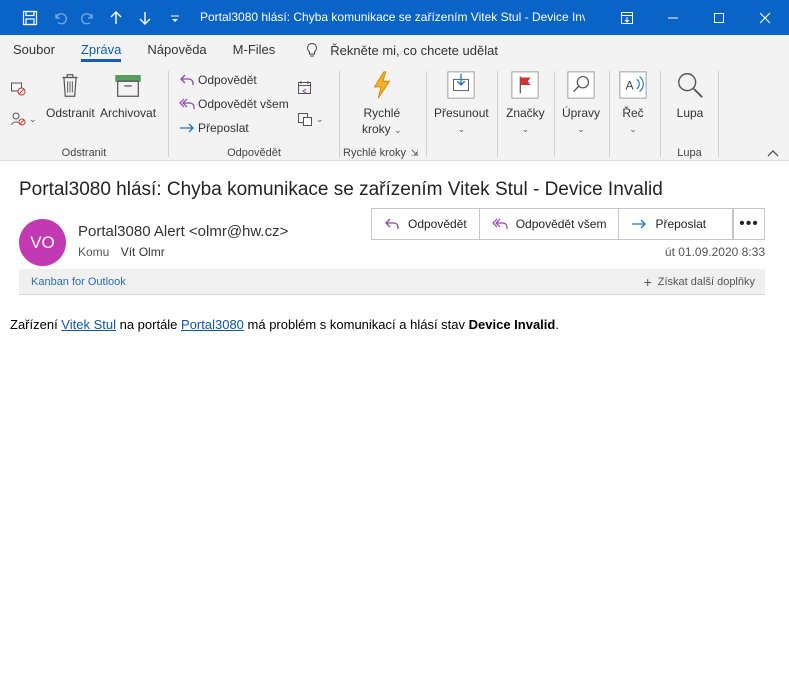  I want to click on reply-all-label: Odpovědět všem, so click(243, 104).